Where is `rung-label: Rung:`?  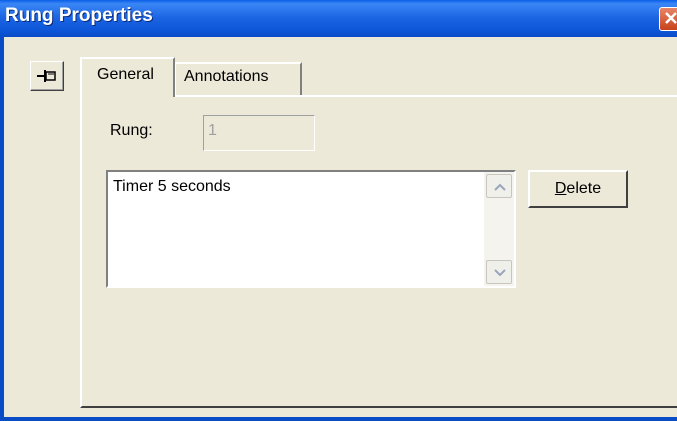
rung-label: Rung: is located at coordinates (131, 130).